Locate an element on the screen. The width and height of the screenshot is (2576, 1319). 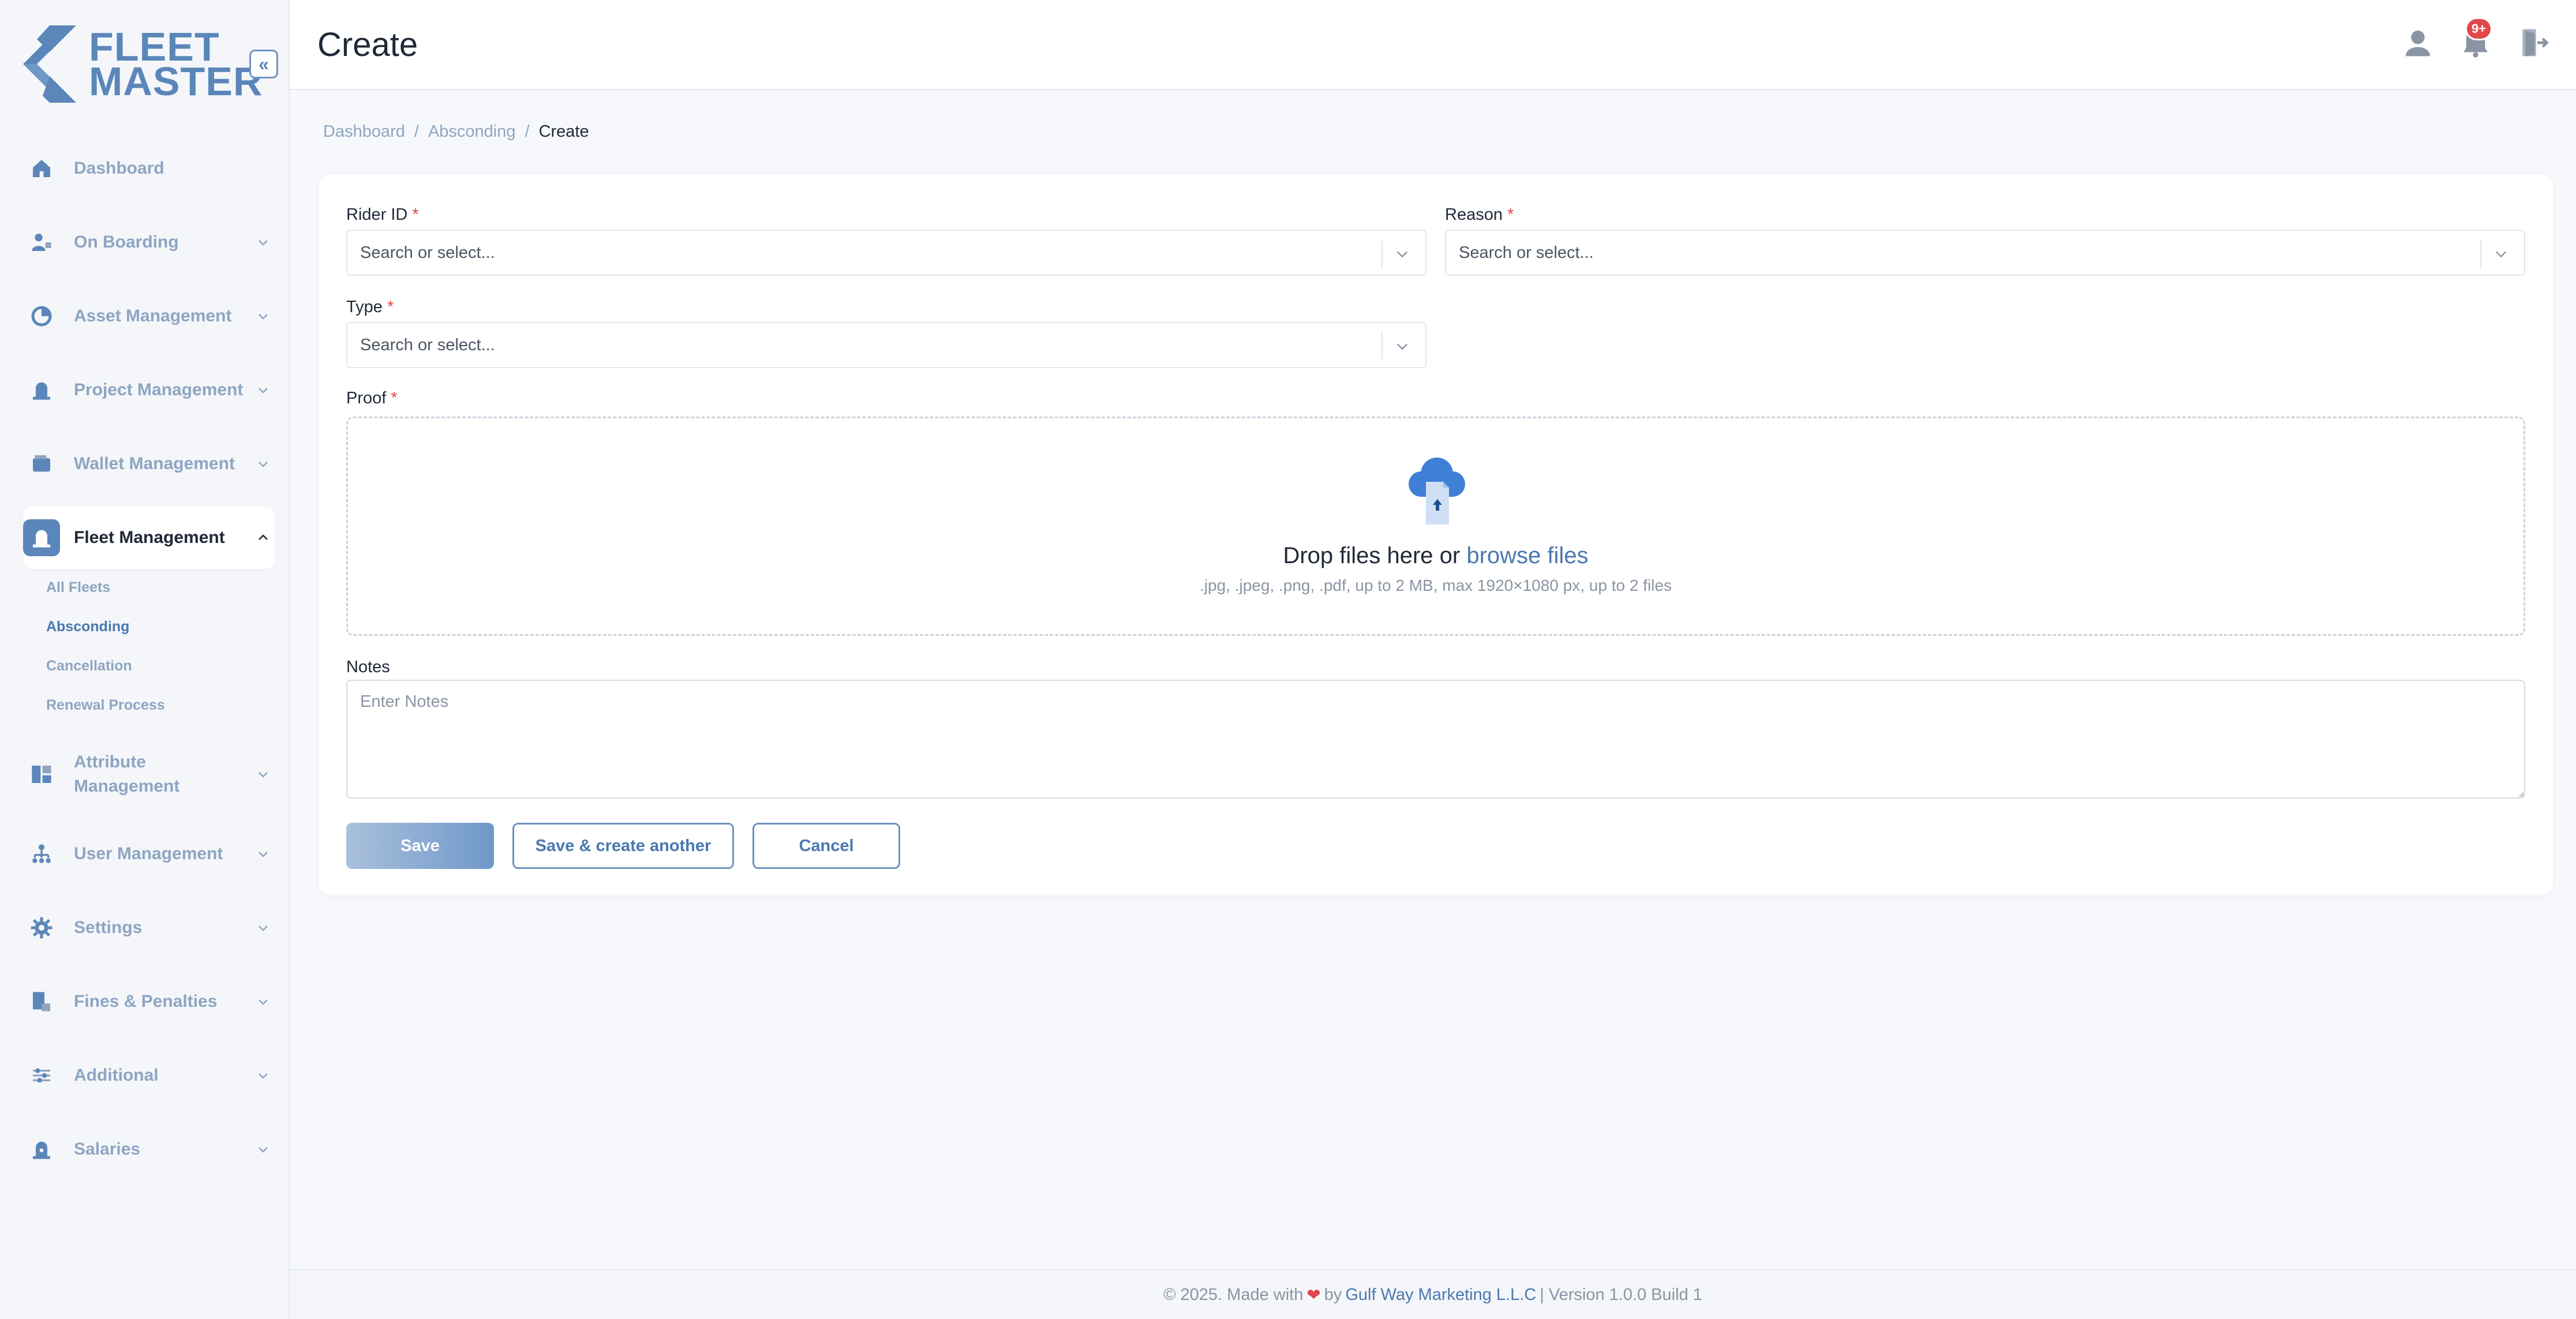
browse-files-link: browse files is located at coordinates (1527, 555).